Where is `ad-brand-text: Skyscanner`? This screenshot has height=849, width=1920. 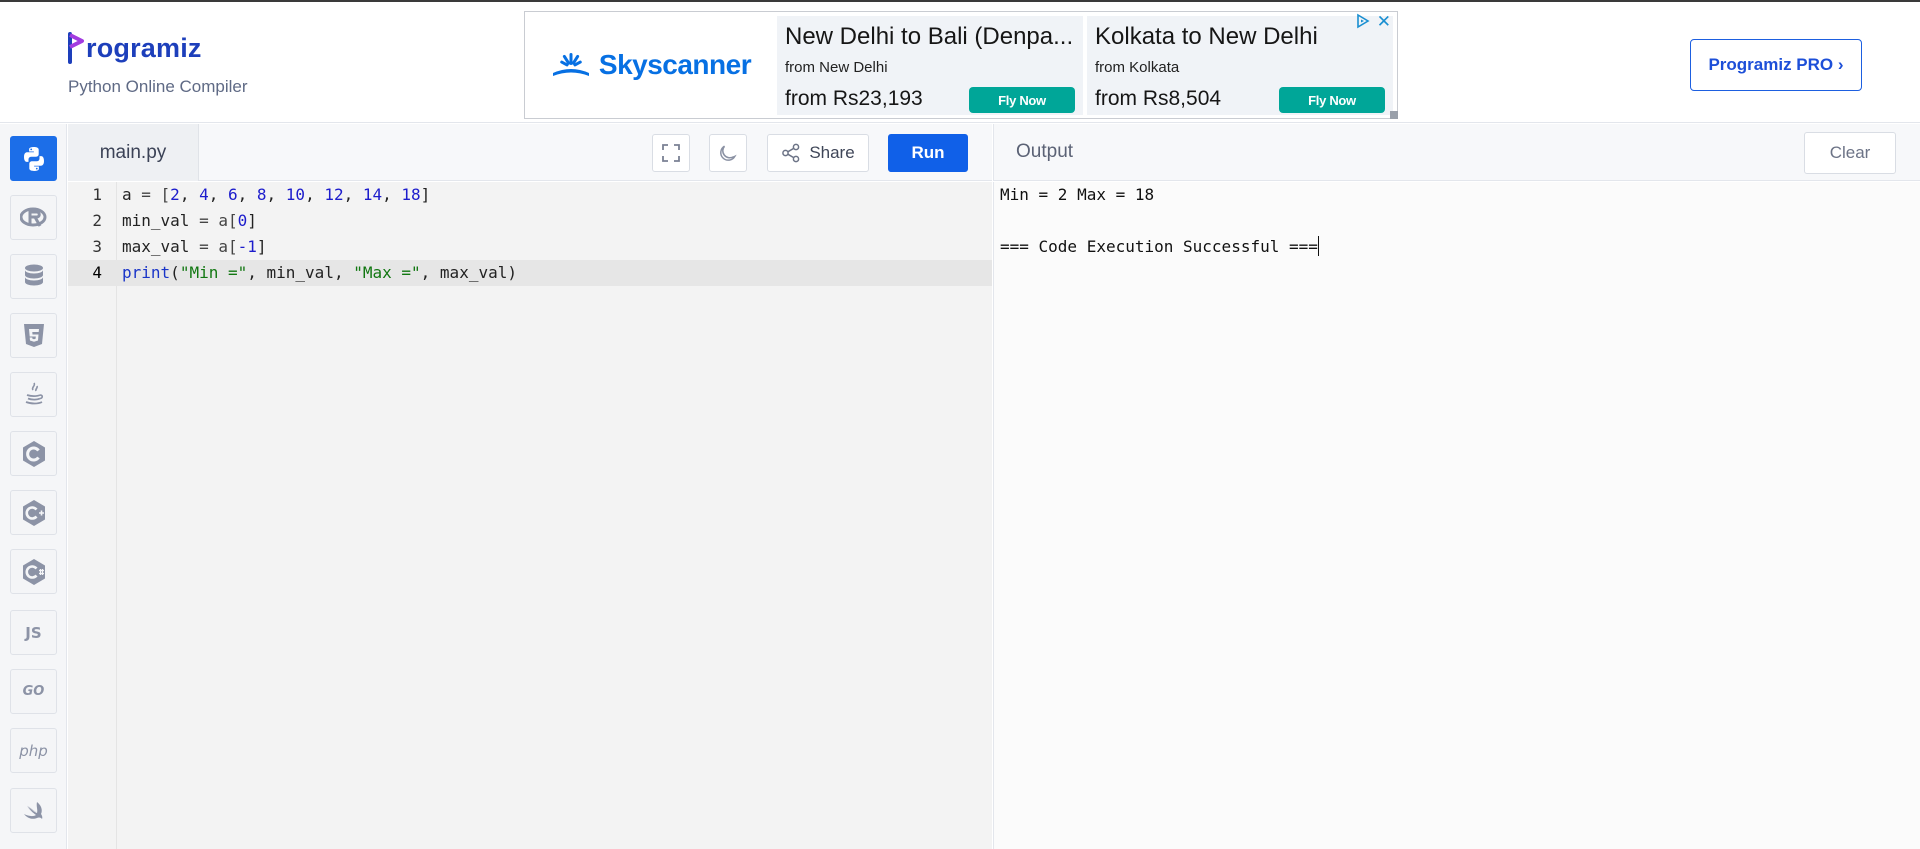
ad-brand-text: Skyscanner is located at coordinates (675, 64).